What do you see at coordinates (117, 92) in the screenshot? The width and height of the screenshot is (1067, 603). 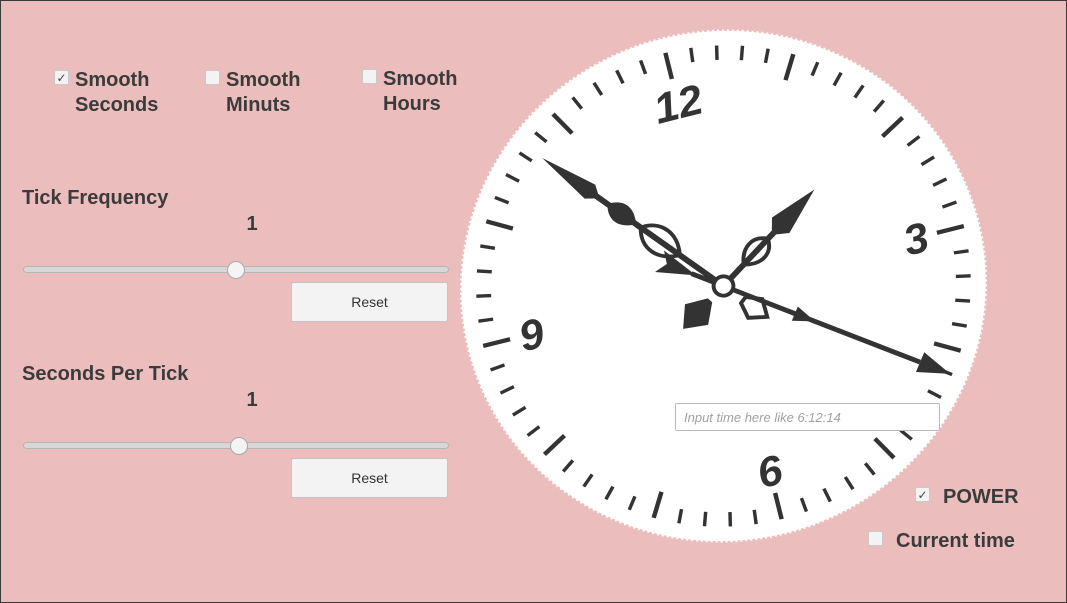 I see `smooth-seconds-label: Smooth Seconds` at bounding box center [117, 92].